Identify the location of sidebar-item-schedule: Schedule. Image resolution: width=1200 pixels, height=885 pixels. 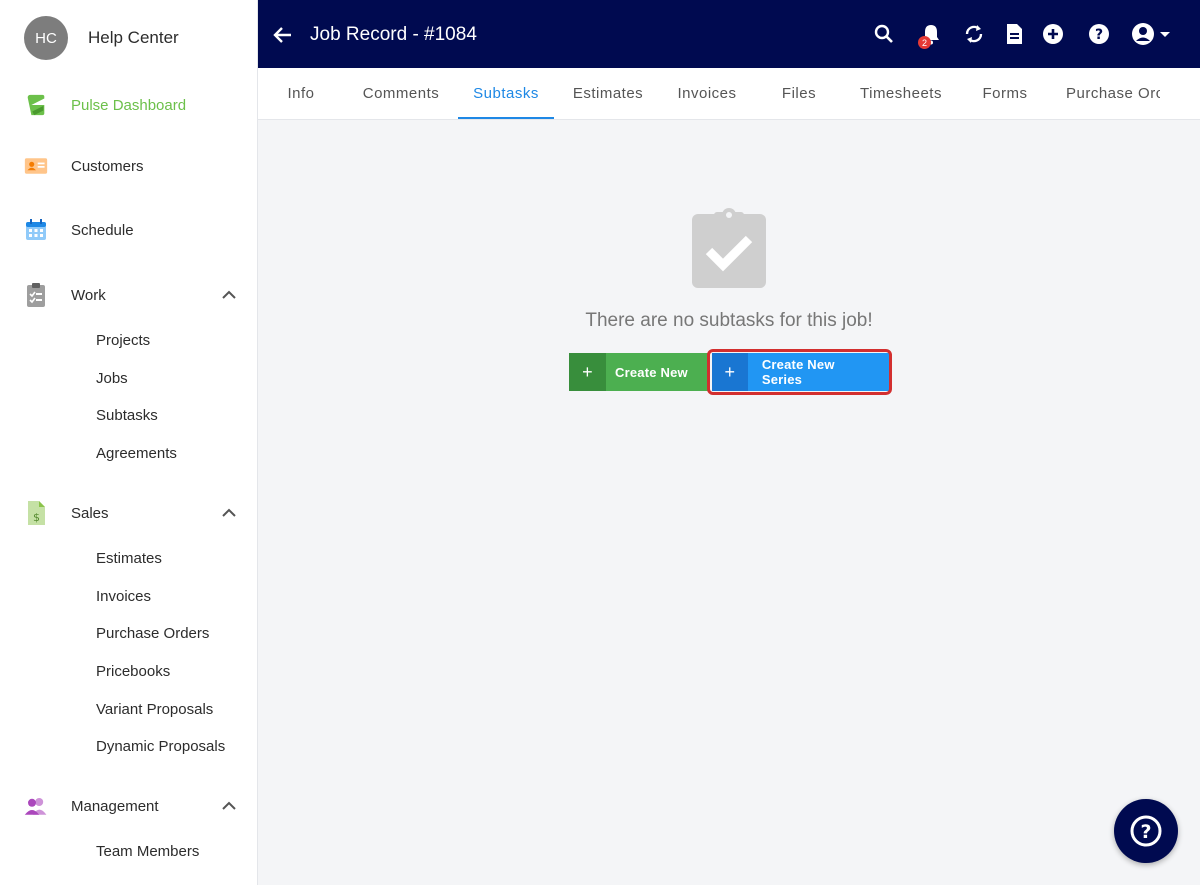
(130, 230).